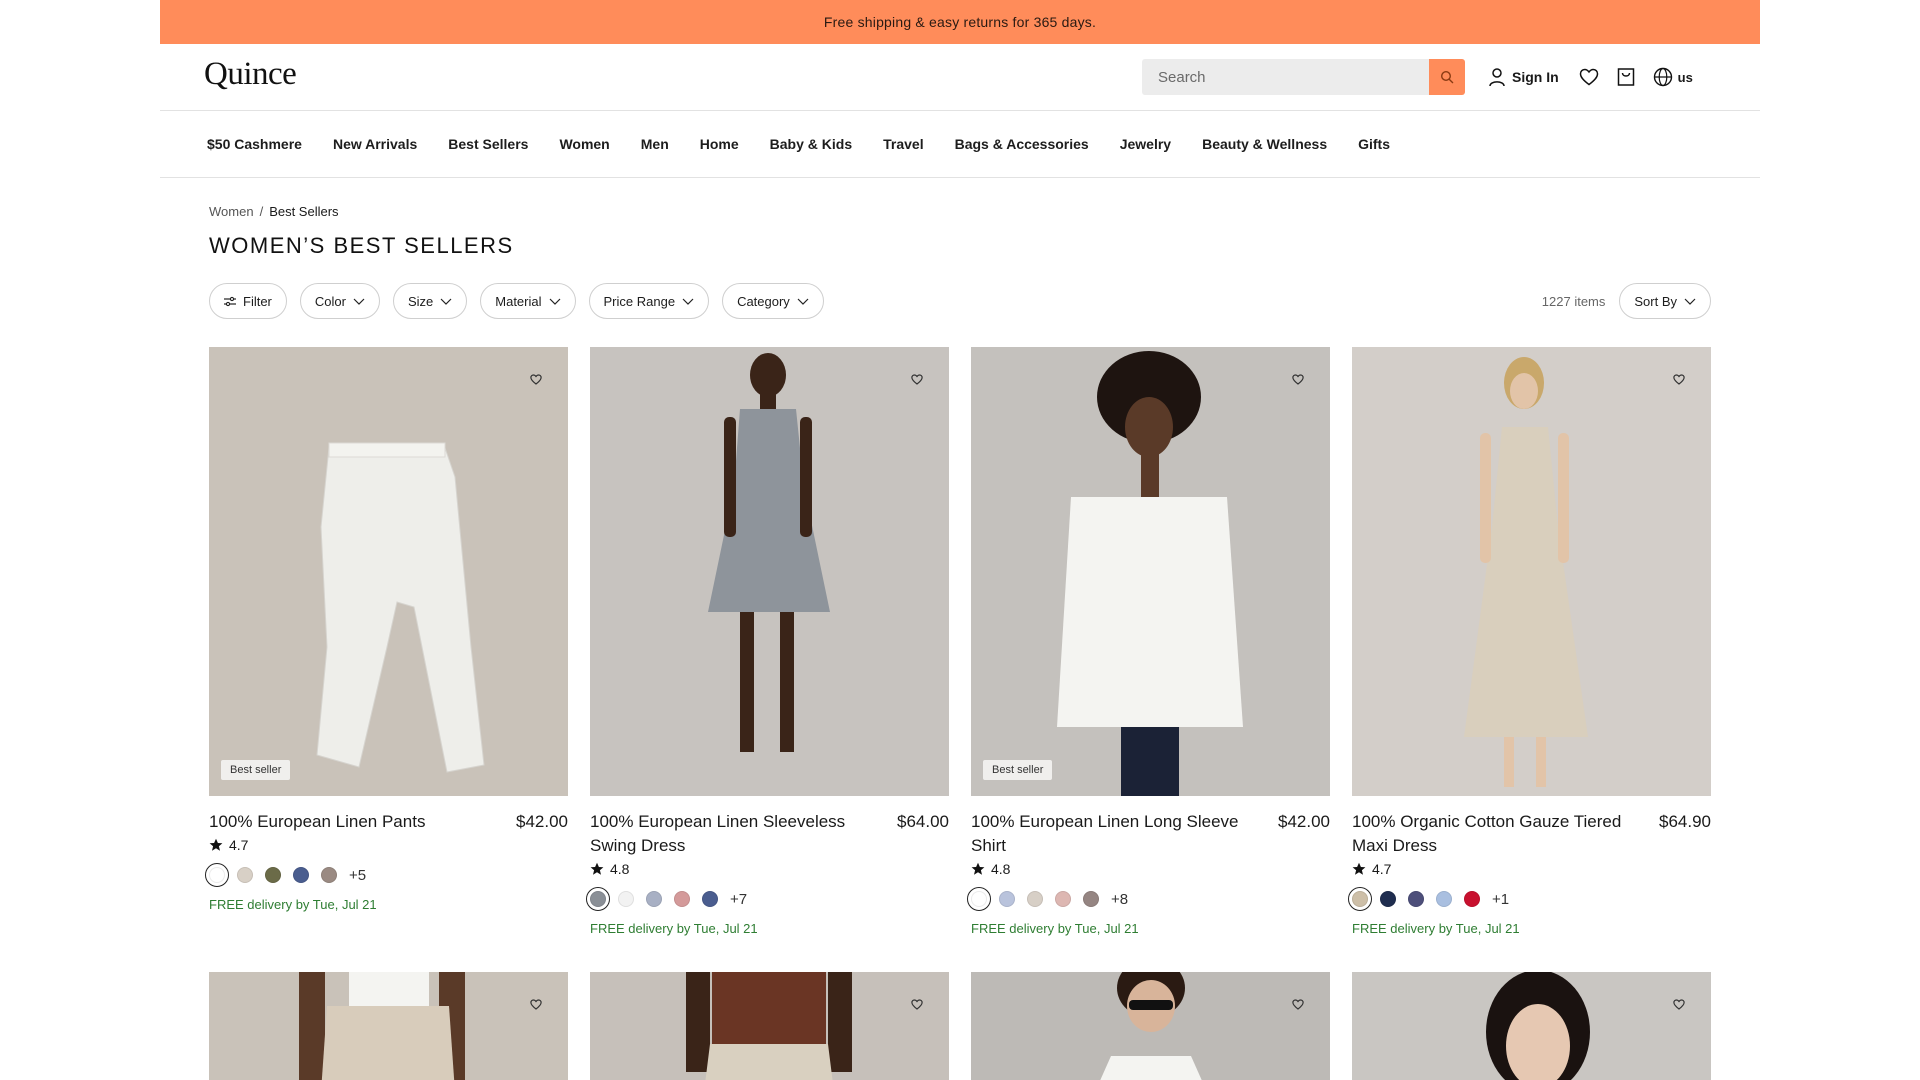  What do you see at coordinates (1285, 77) in the screenshot?
I see `search-input` at bounding box center [1285, 77].